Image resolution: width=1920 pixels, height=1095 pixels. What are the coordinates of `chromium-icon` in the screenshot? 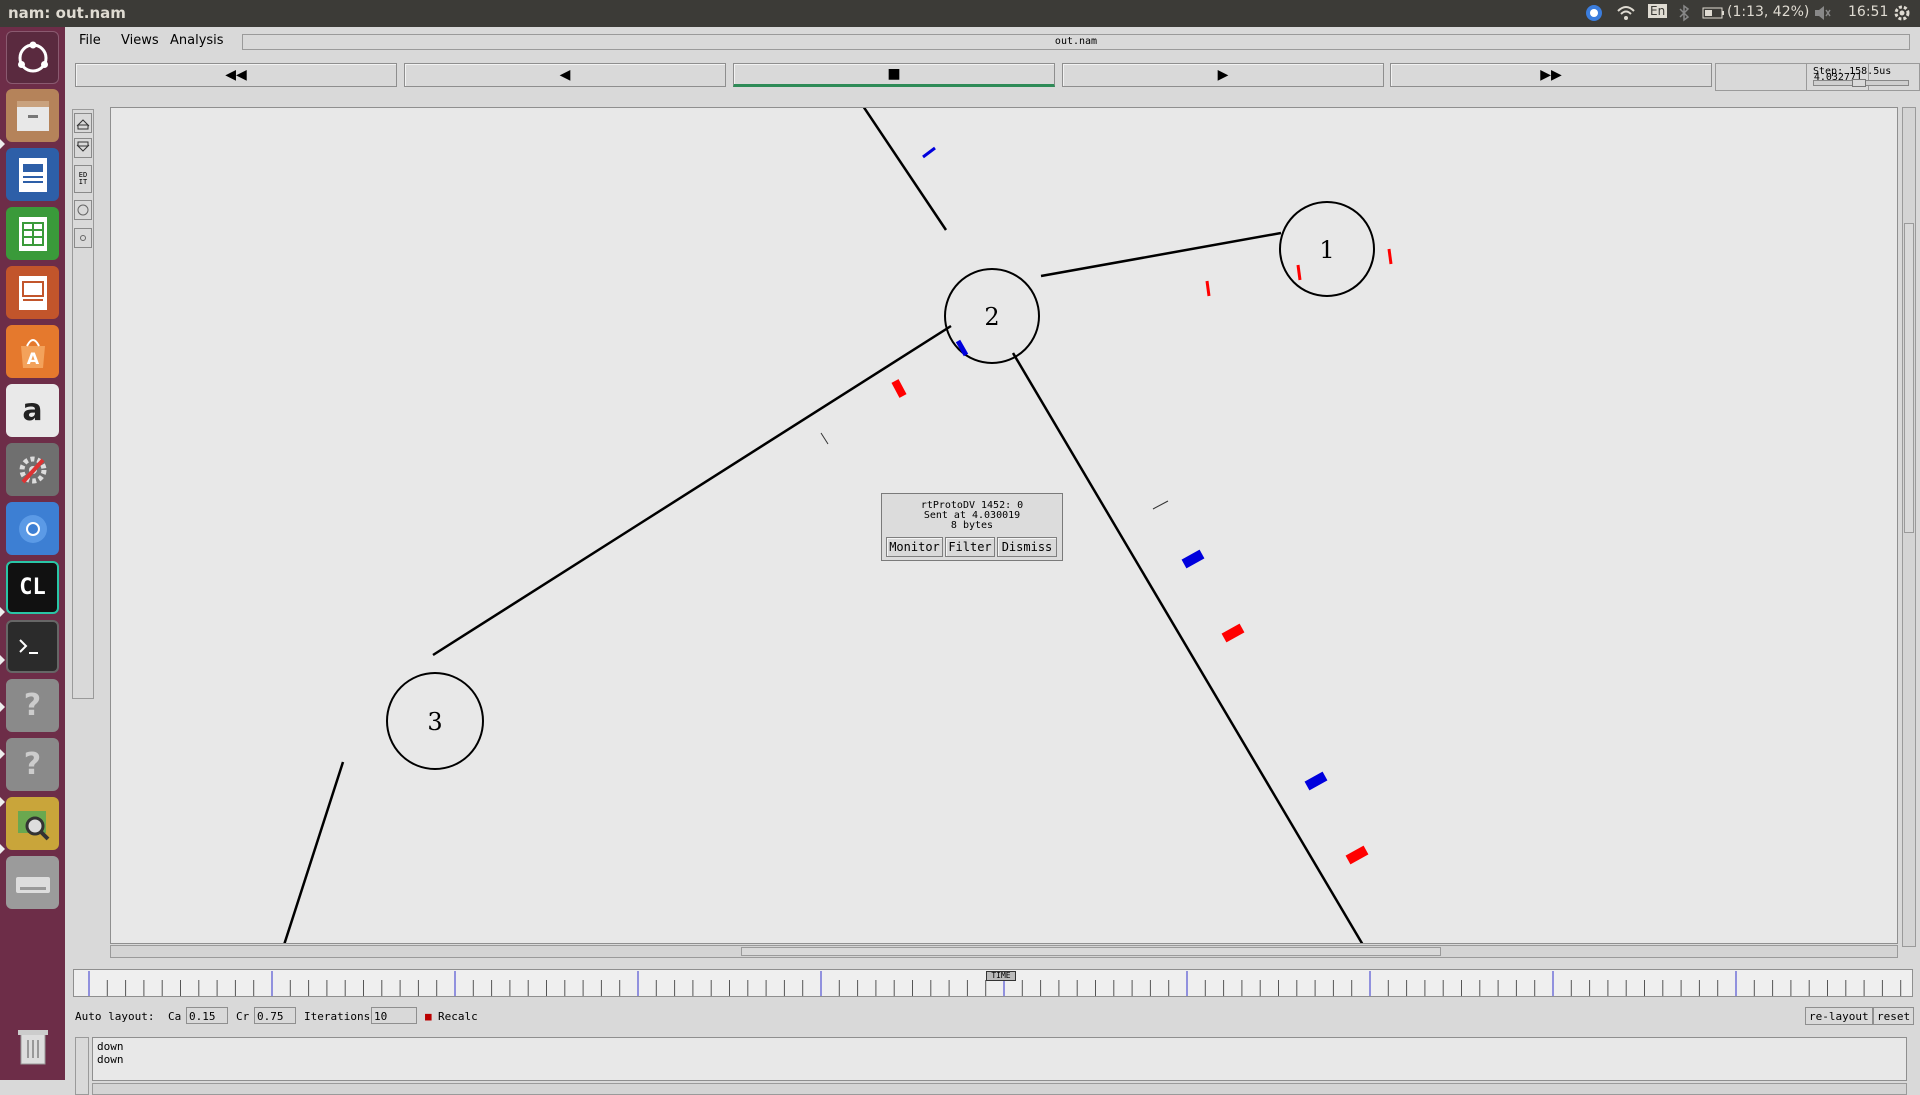 It's located at (32, 528).